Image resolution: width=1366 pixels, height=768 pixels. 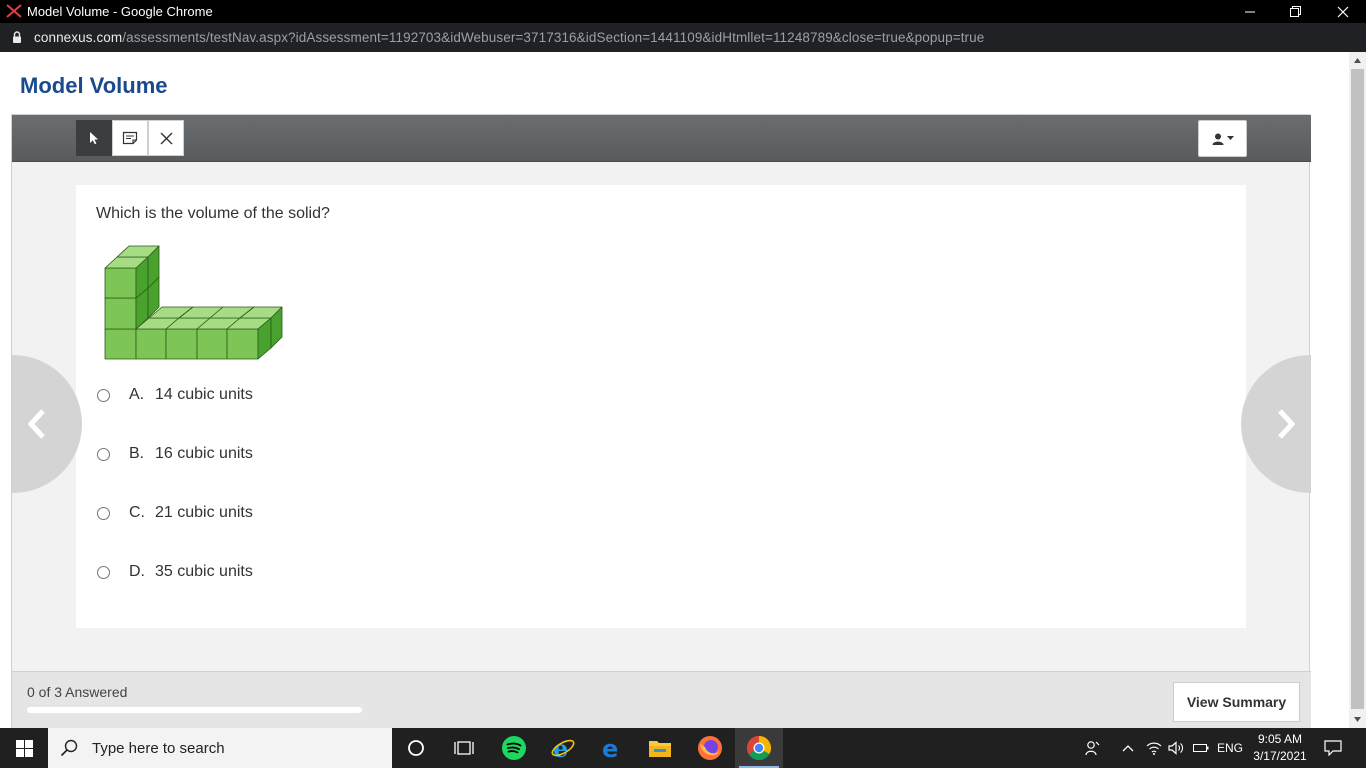 What do you see at coordinates (94, 85) in the screenshot?
I see `page-title: Model Volume` at bounding box center [94, 85].